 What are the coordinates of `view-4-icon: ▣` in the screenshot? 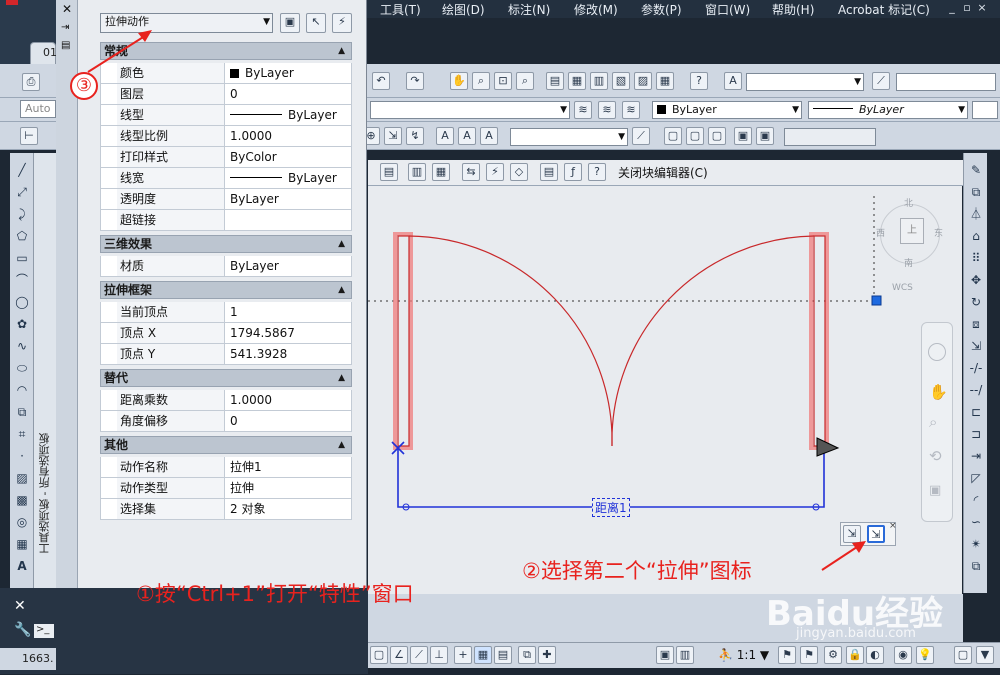 It's located at (743, 136).